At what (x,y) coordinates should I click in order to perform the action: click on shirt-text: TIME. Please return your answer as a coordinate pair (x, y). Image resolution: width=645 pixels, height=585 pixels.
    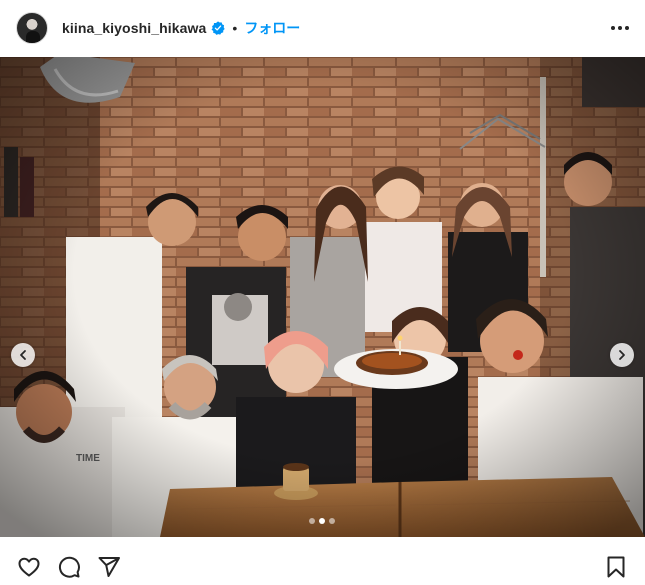
    Looking at the image, I should click on (88, 458).